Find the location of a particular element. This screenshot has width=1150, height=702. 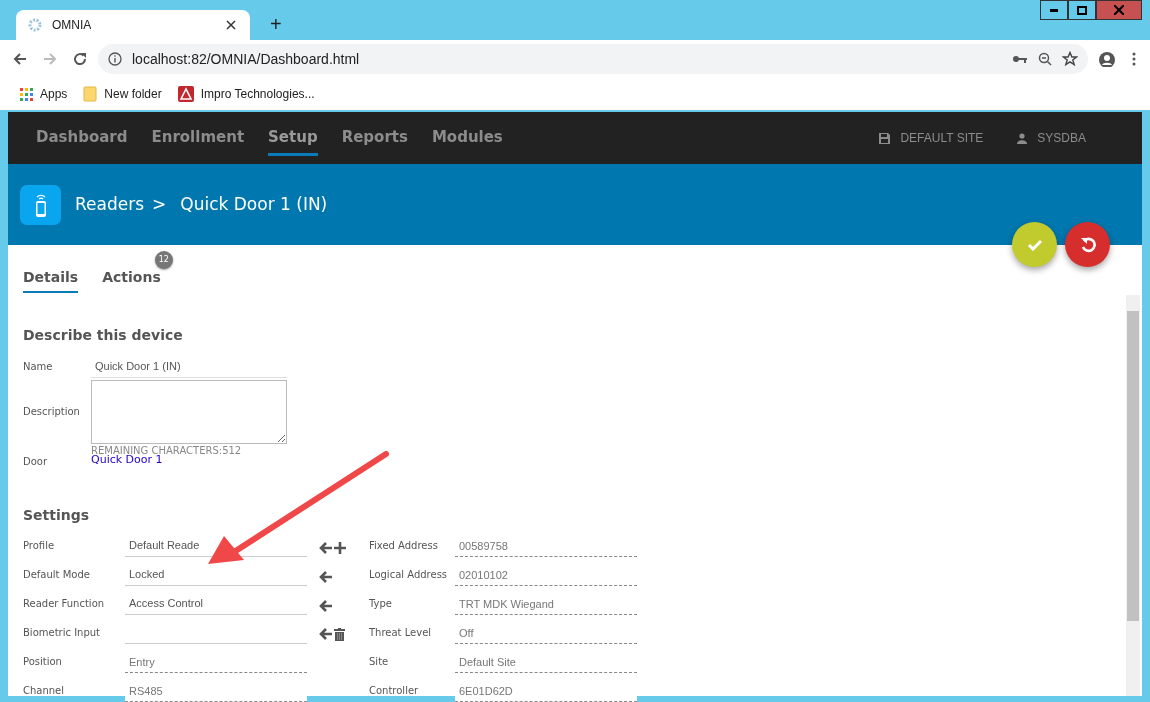

minimize-icon is located at coordinates (1054, 10).